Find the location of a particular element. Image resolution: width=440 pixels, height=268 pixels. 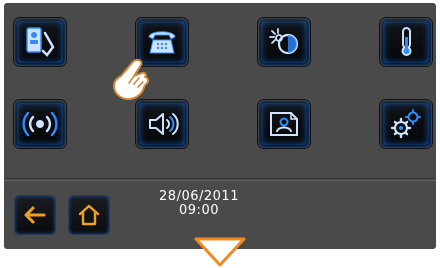

speaker-volume-icon is located at coordinates (164, 124).